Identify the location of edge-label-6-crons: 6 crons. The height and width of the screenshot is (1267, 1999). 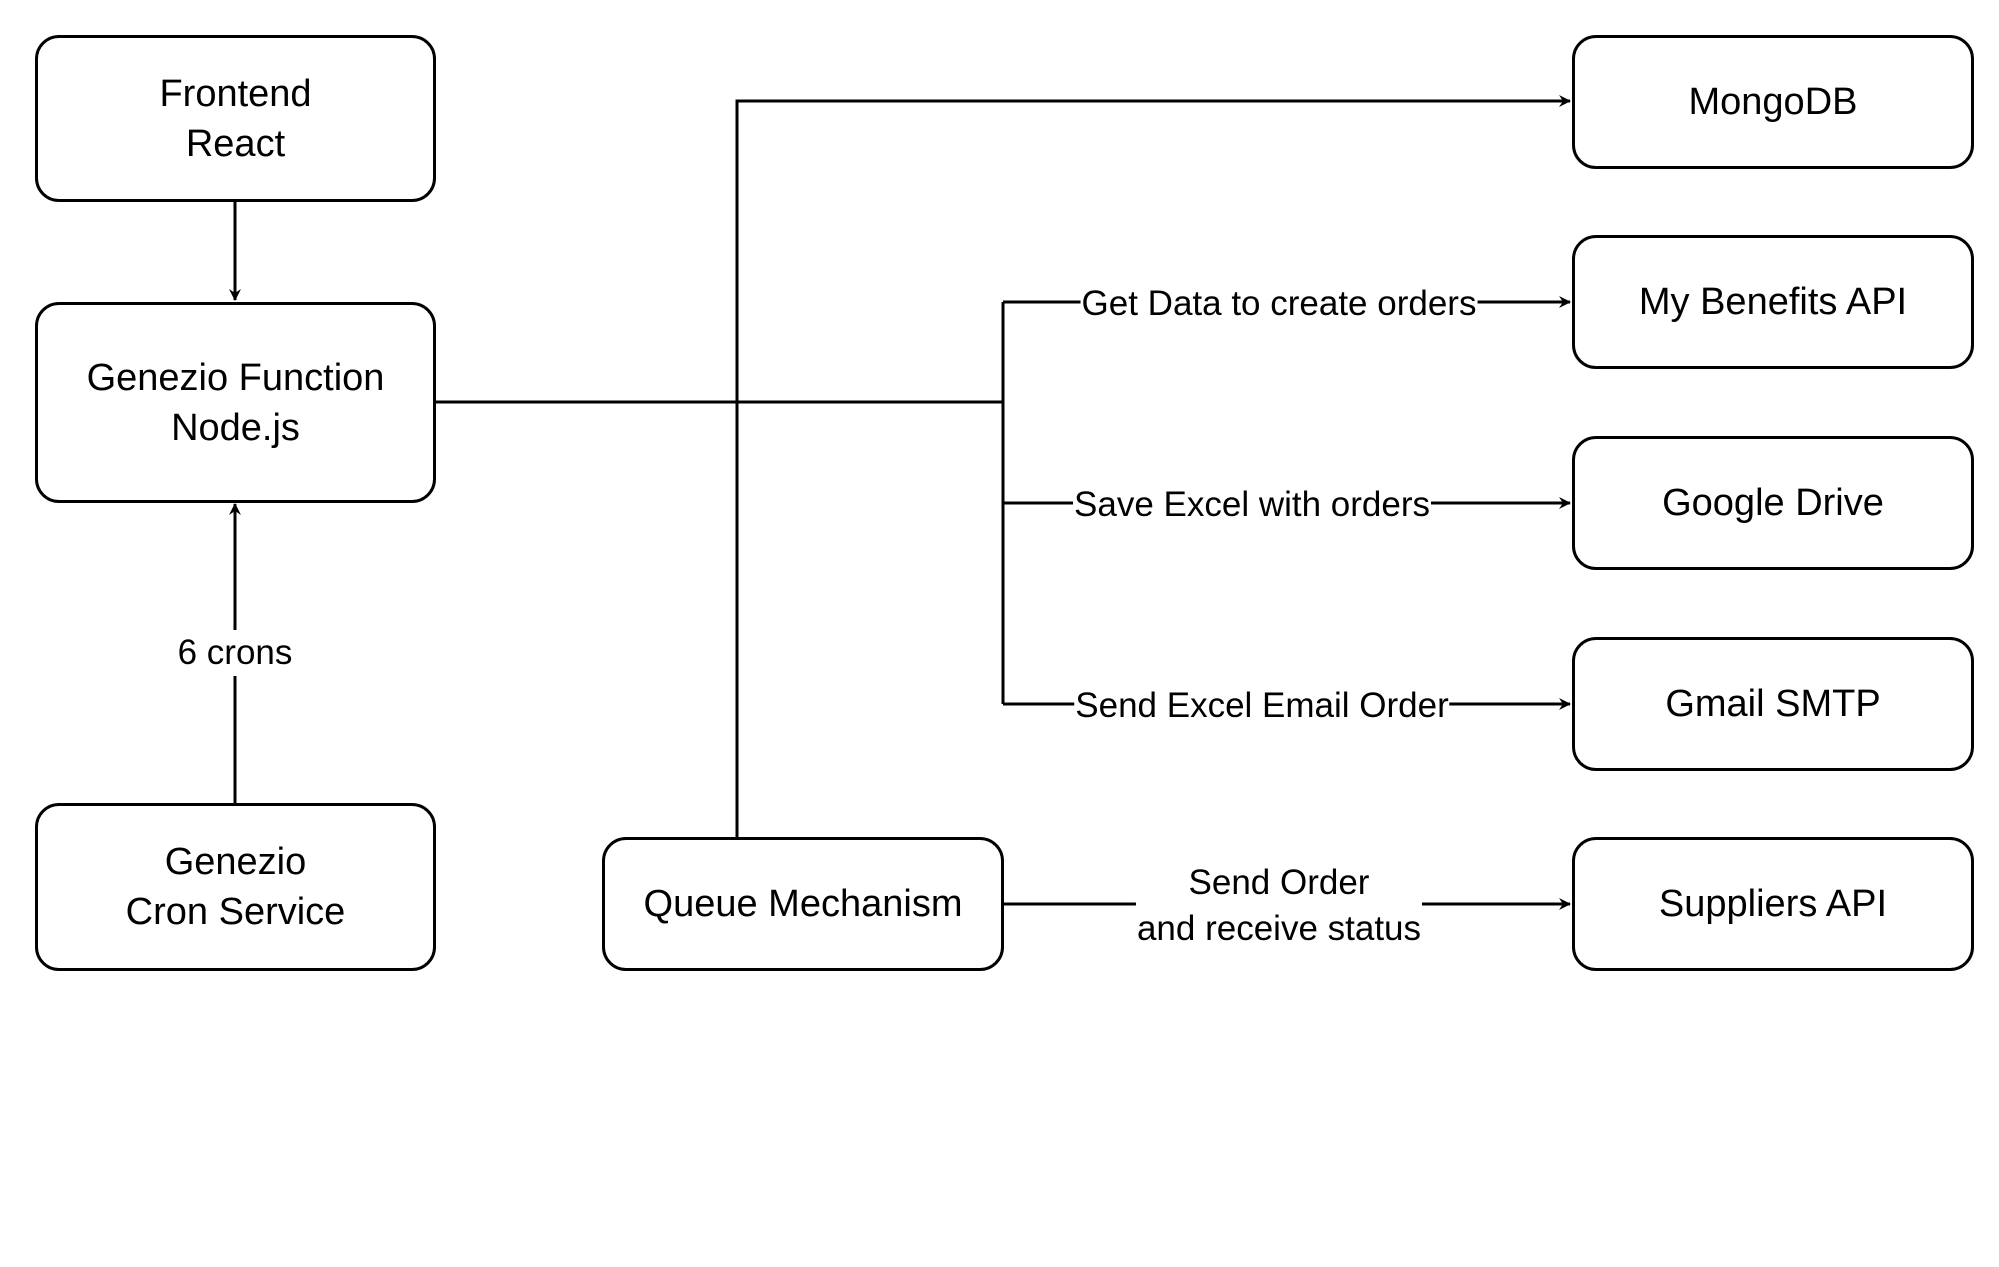
(235, 653).